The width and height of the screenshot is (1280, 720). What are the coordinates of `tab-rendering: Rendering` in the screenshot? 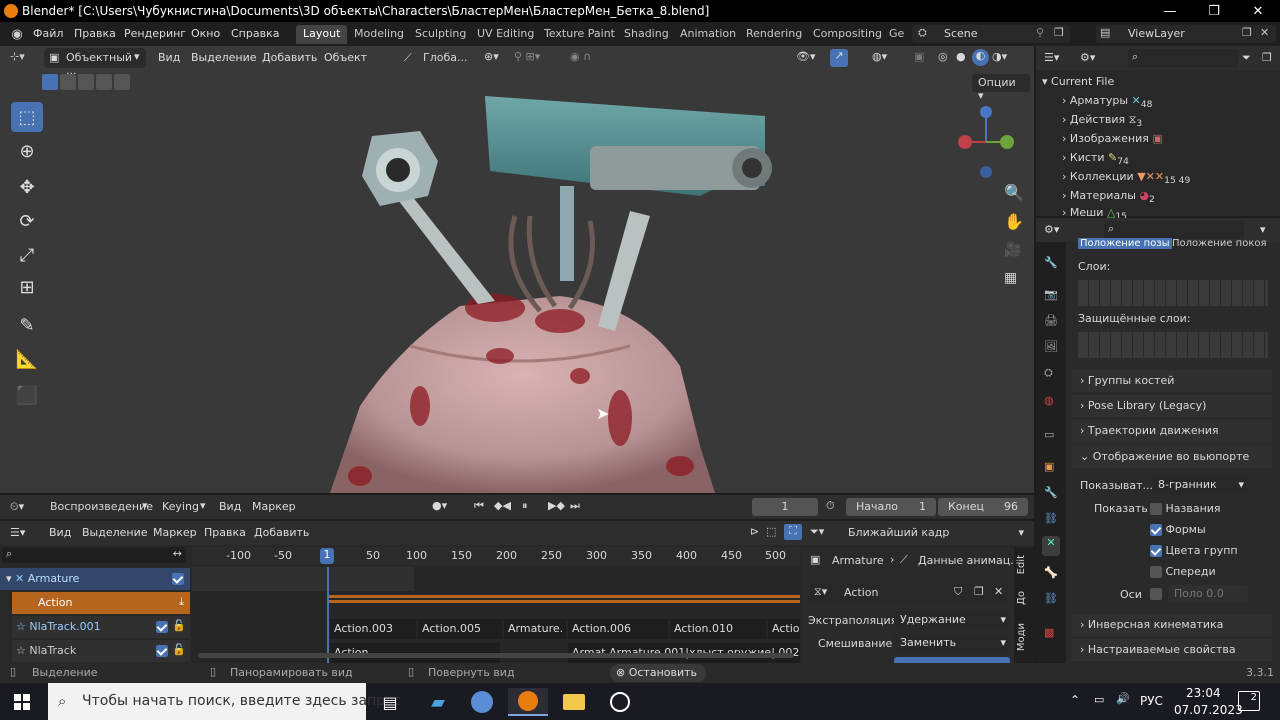 It's located at (774, 34).